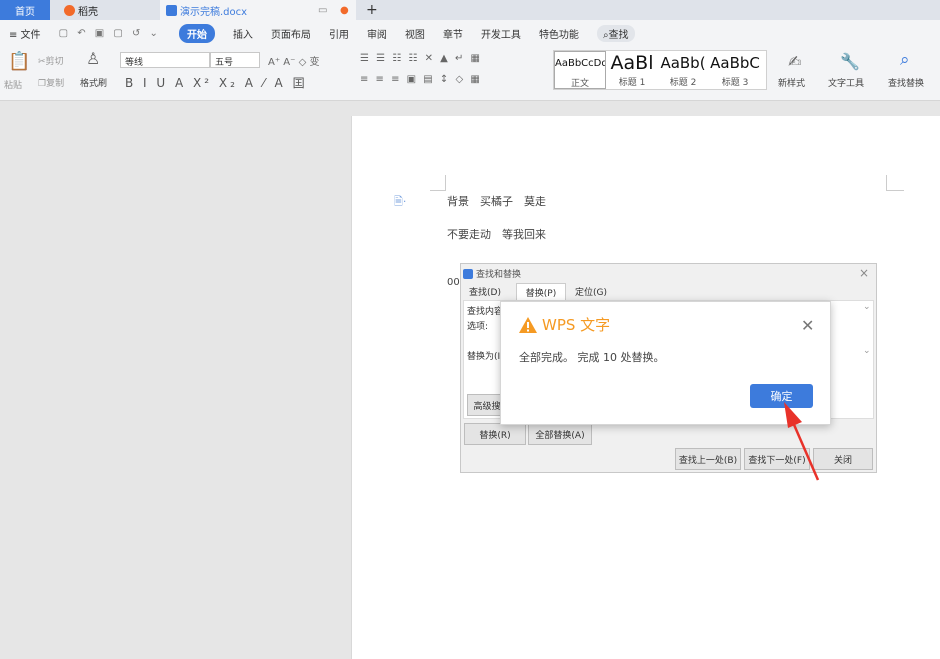 This screenshot has width=940, height=659. Describe the element at coordinates (850, 61) in the screenshot. I see `wrench-icon: 🔧` at that location.